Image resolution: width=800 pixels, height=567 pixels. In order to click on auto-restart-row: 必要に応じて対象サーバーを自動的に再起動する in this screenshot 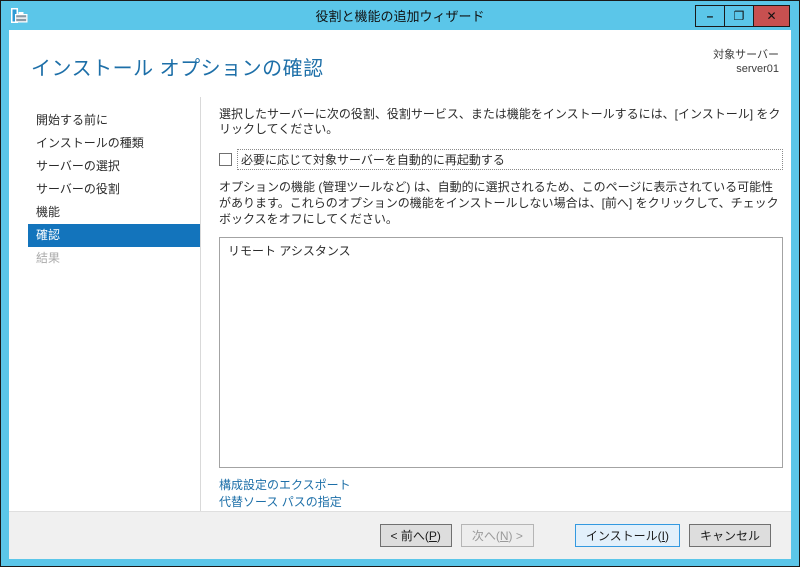, I will do `click(501, 159)`.